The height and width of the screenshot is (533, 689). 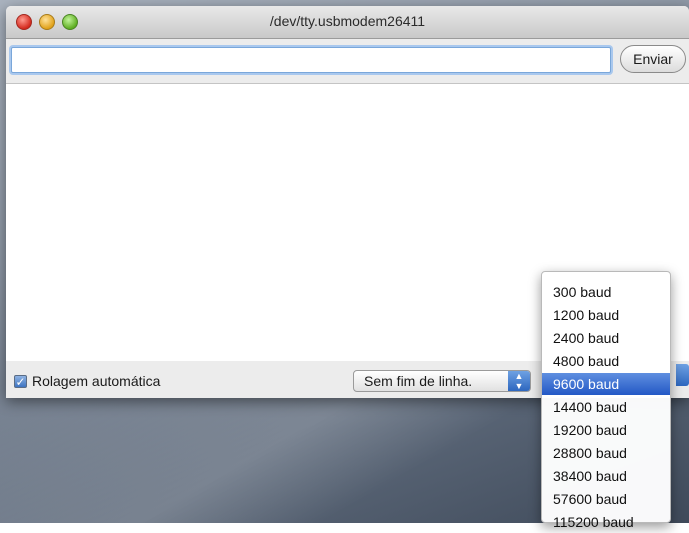 I want to click on send-button: Enviar, so click(x=653, y=59).